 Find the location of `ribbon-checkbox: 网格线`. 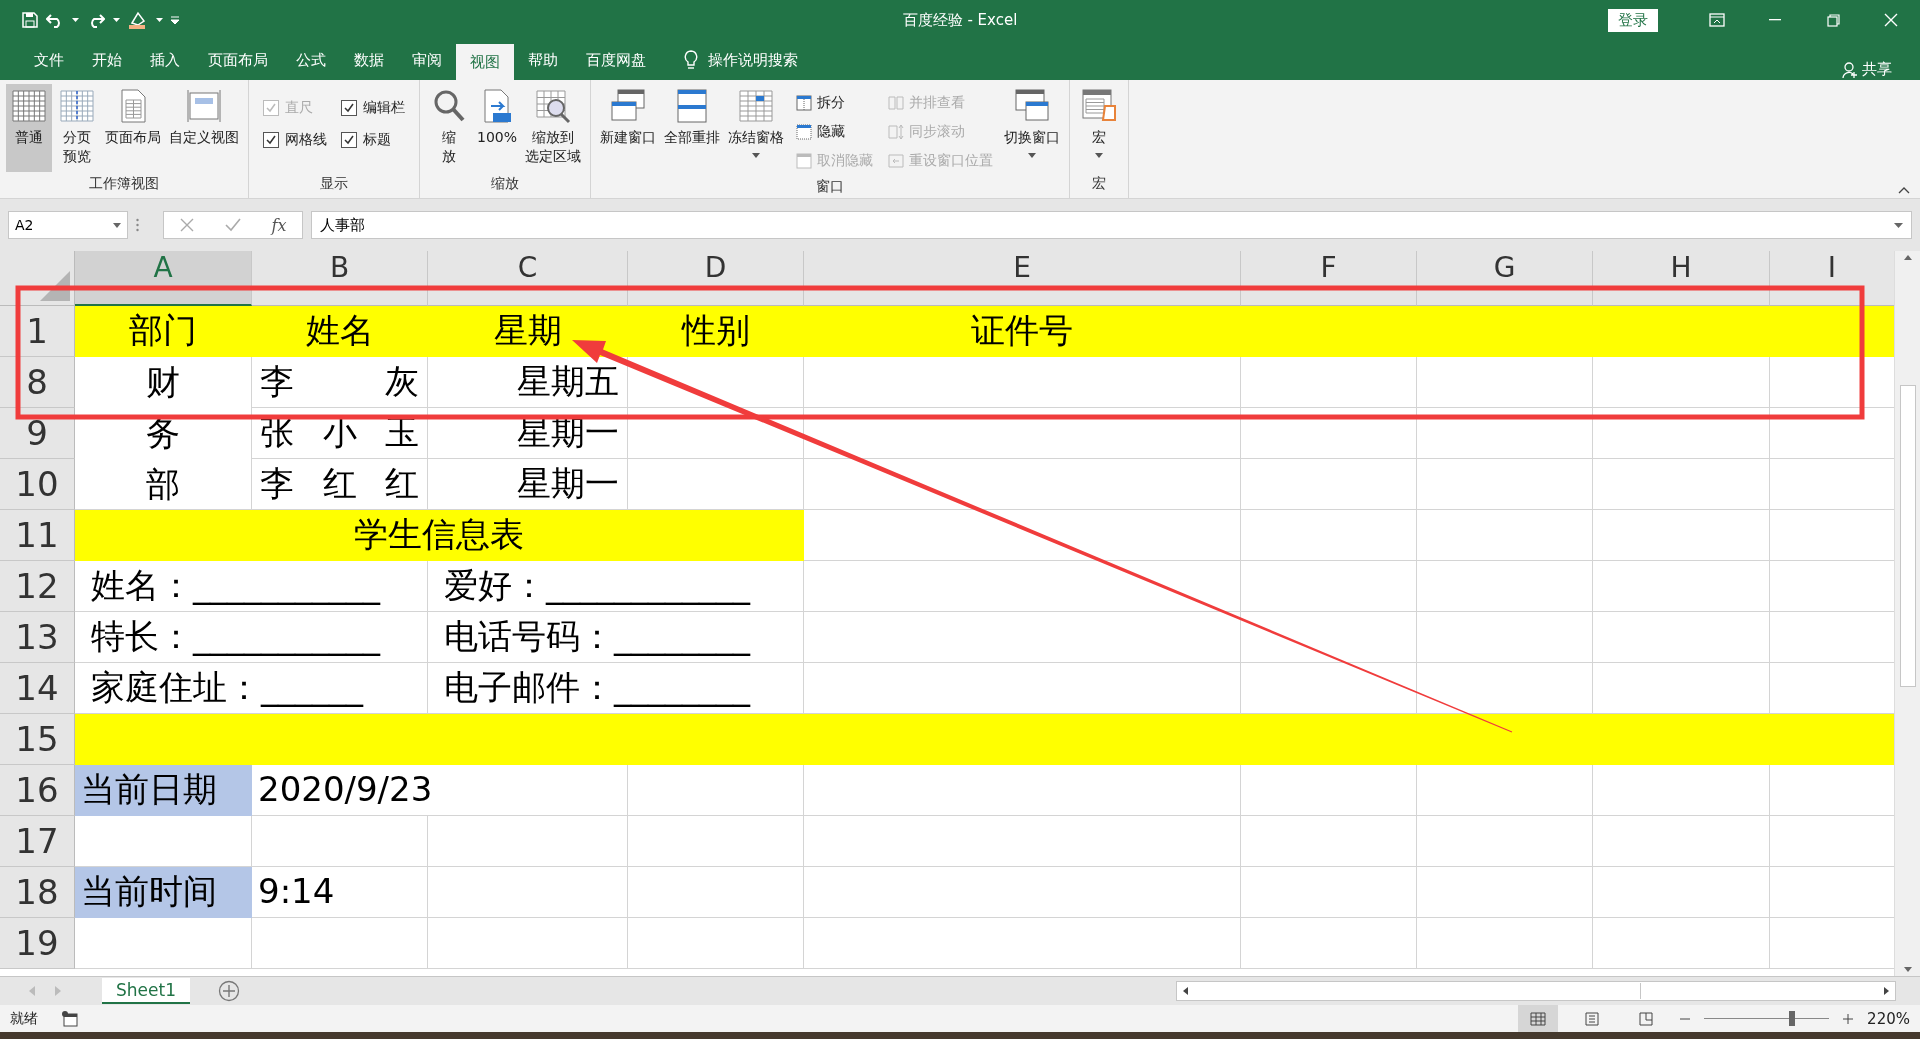

ribbon-checkbox: 网格线 is located at coordinates (295, 140).